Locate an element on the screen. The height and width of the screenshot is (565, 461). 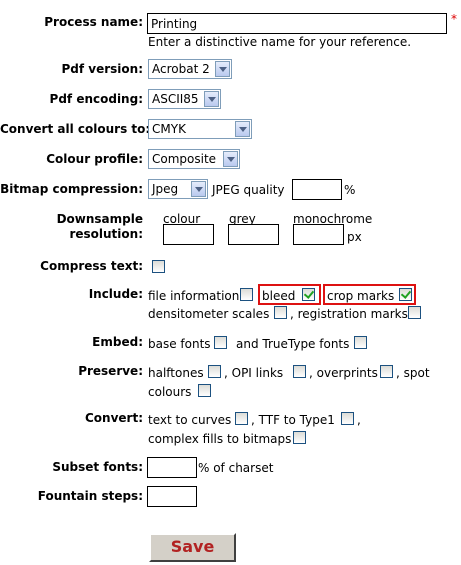
jpeg-quality-unit: % is located at coordinates (350, 190).